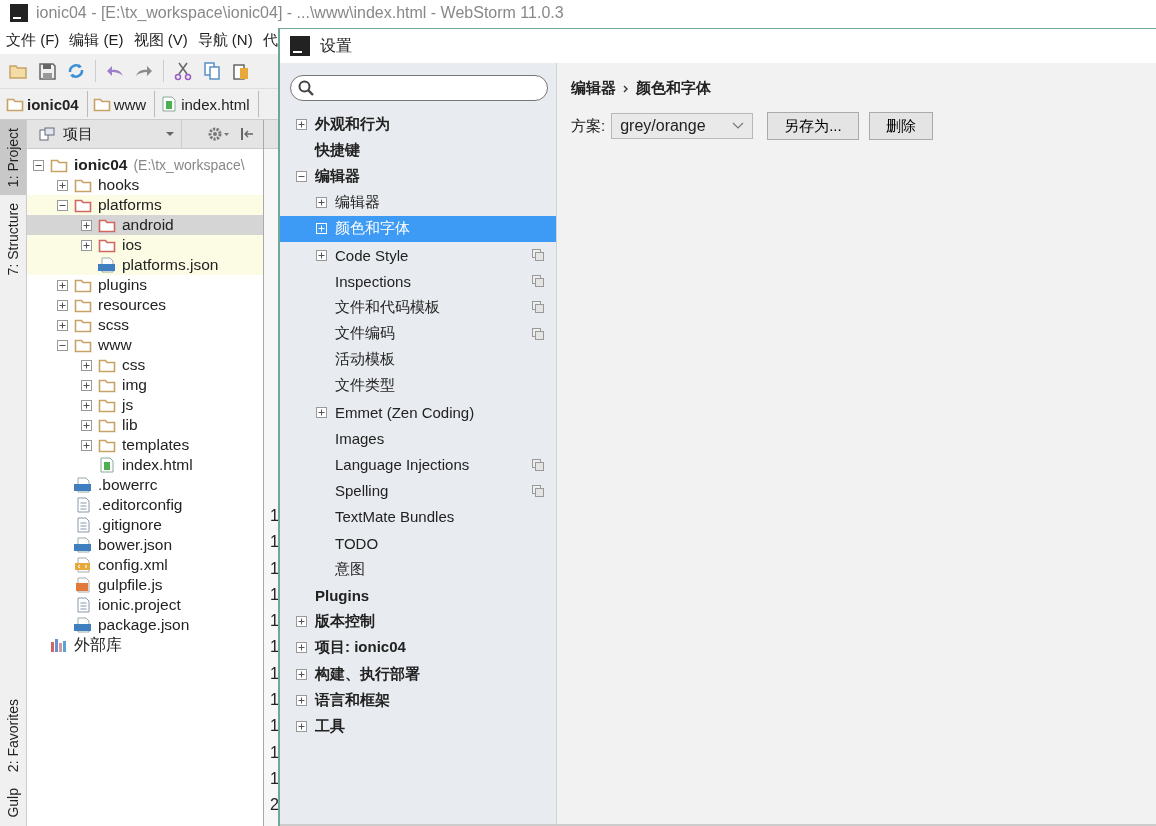 The width and height of the screenshot is (1156, 826). What do you see at coordinates (145, 485) in the screenshot?
I see `tree-item: .bowerrc` at bounding box center [145, 485].